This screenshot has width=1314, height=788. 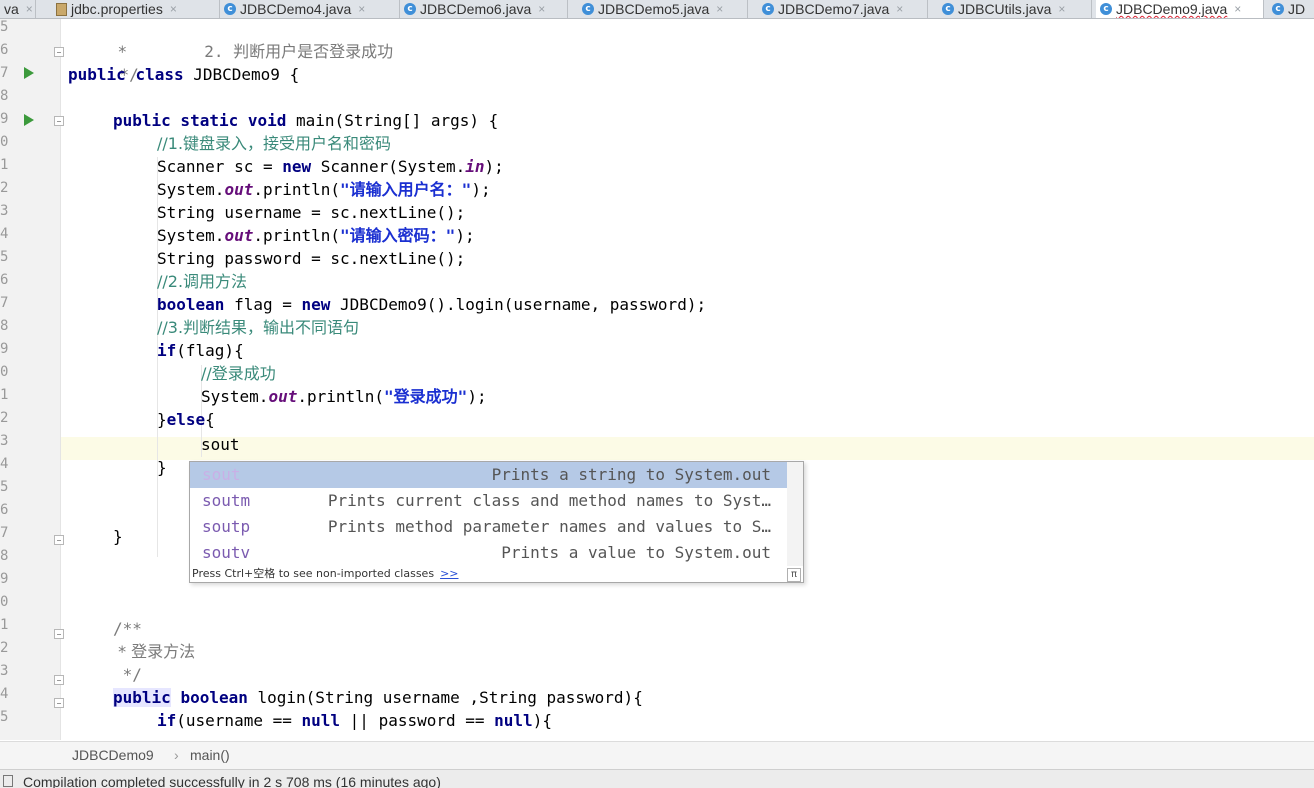 What do you see at coordinates (186, 419) in the screenshot?
I see `code-line: }else{` at bounding box center [186, 419].